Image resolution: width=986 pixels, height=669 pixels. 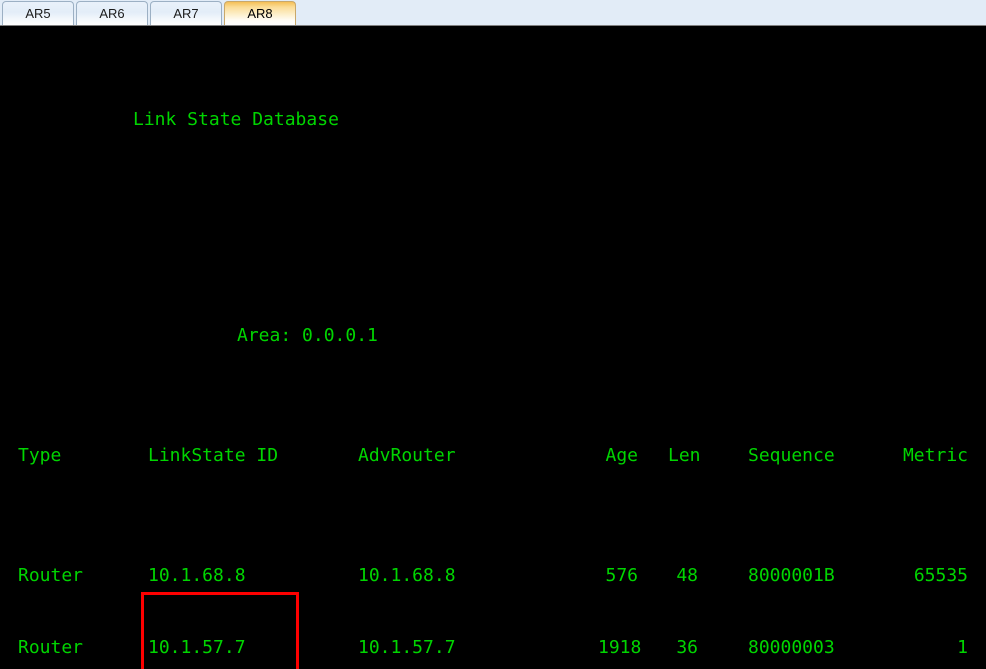 What do you see at coordinates (307, 335) in the screenshot?
I see `lsdb-area-label: Area: 0.0.0.1` at bounding box center [307, 335].